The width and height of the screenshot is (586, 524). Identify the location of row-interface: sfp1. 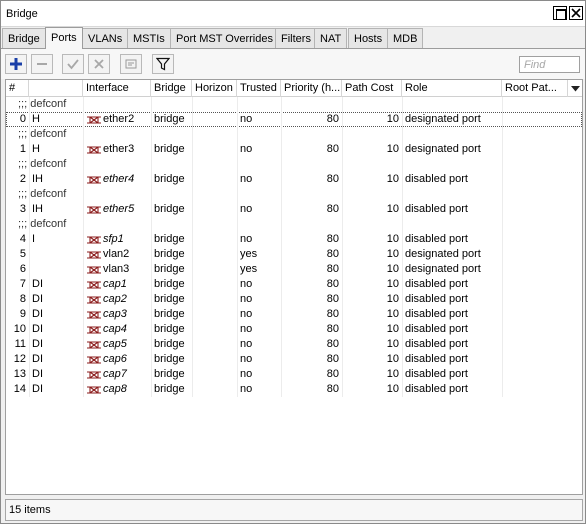
(117, 239).